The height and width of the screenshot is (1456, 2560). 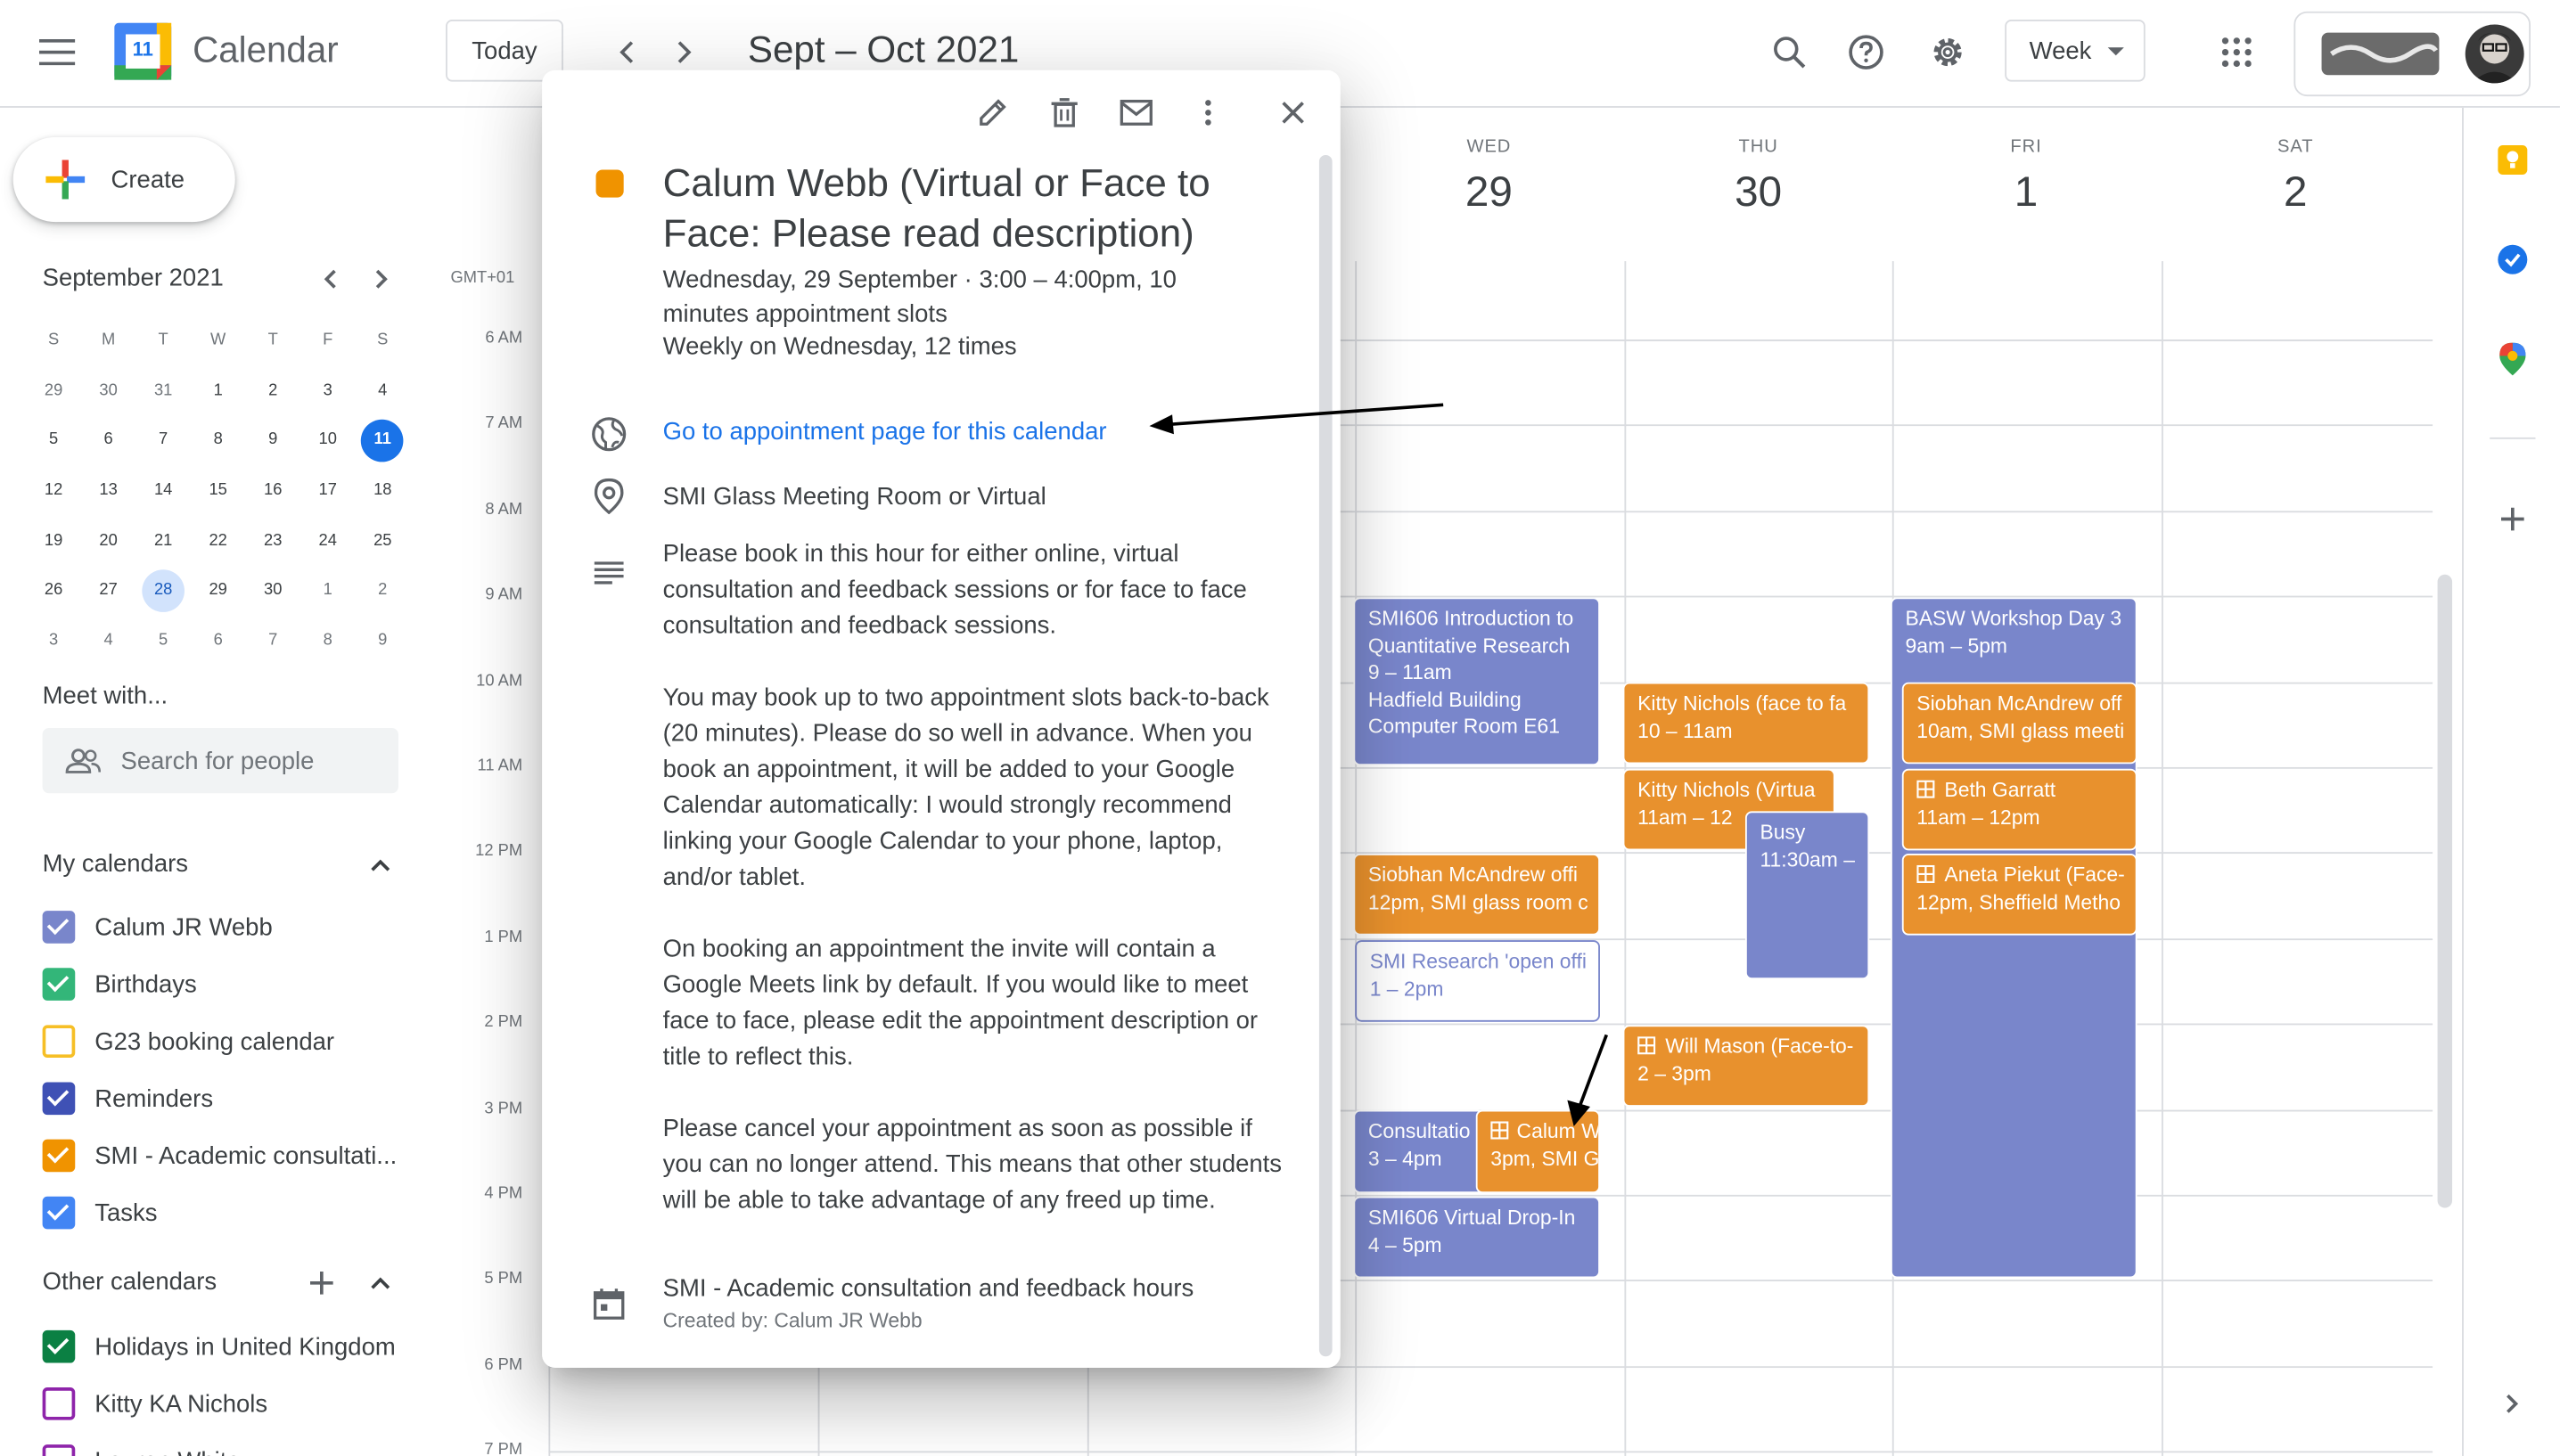 What do you see at coordinates (56, 53) in the screenshot?
I see `main-menu-icon` at bounding box center [56, 53].